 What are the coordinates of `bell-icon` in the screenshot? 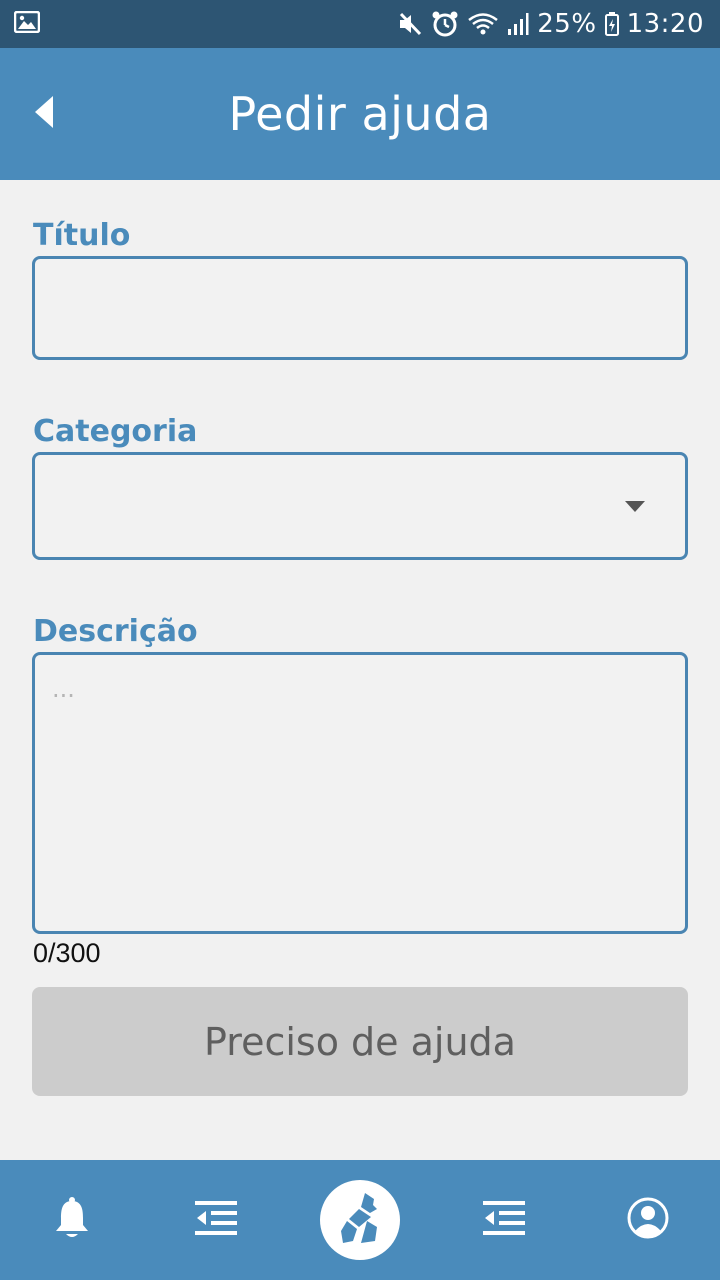 It's located at (72, 1220).